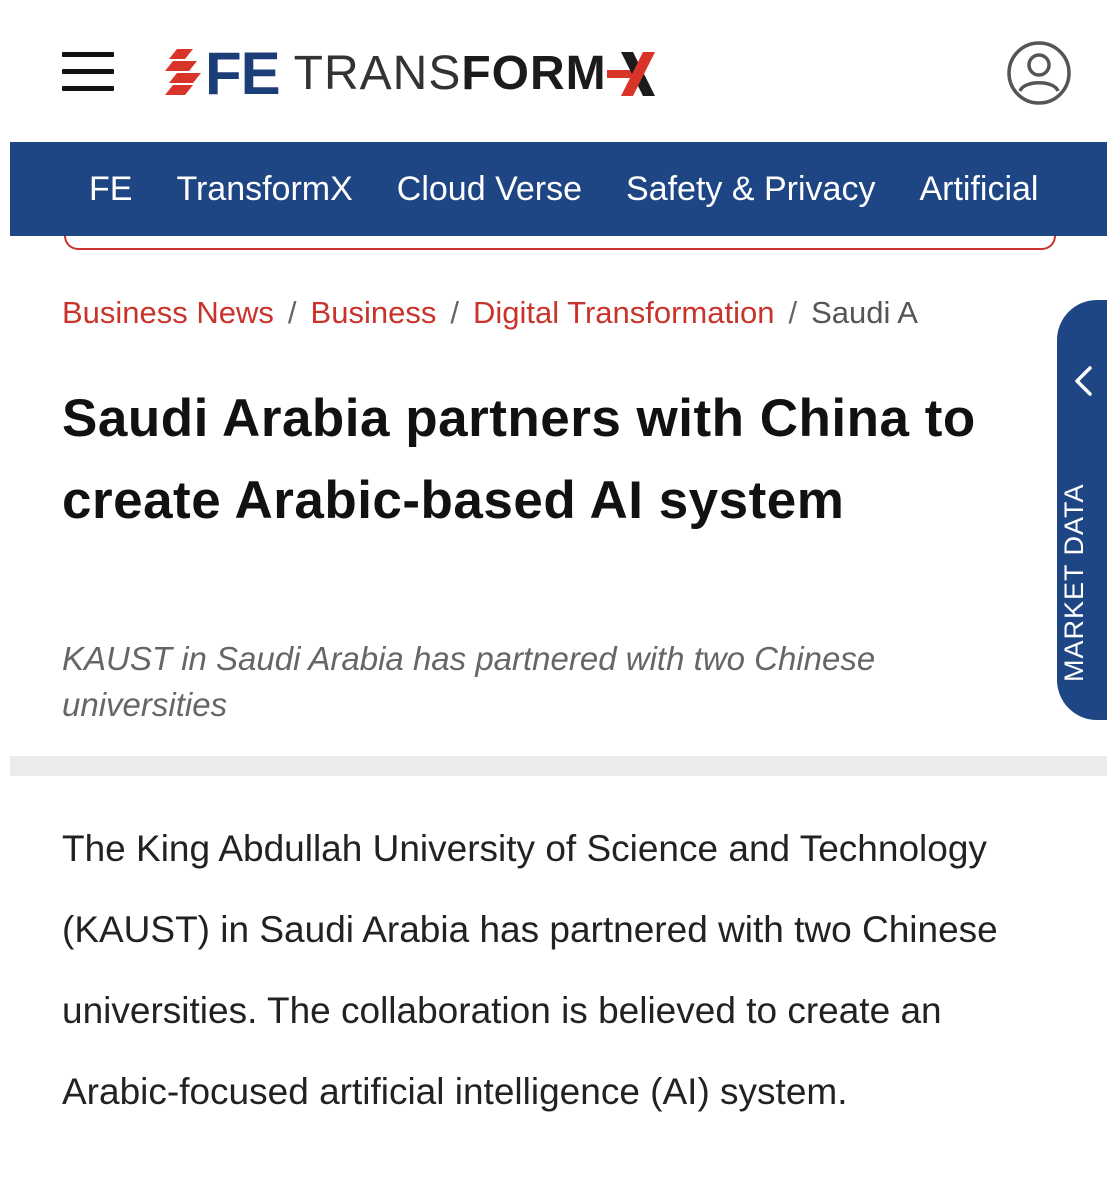 This screenshot has width=1117, height=1200. Describe the element at coordinates (750, 189) in the screenshot. I see `nav-item-safety-privacy: Safety & Privacy` at that location.